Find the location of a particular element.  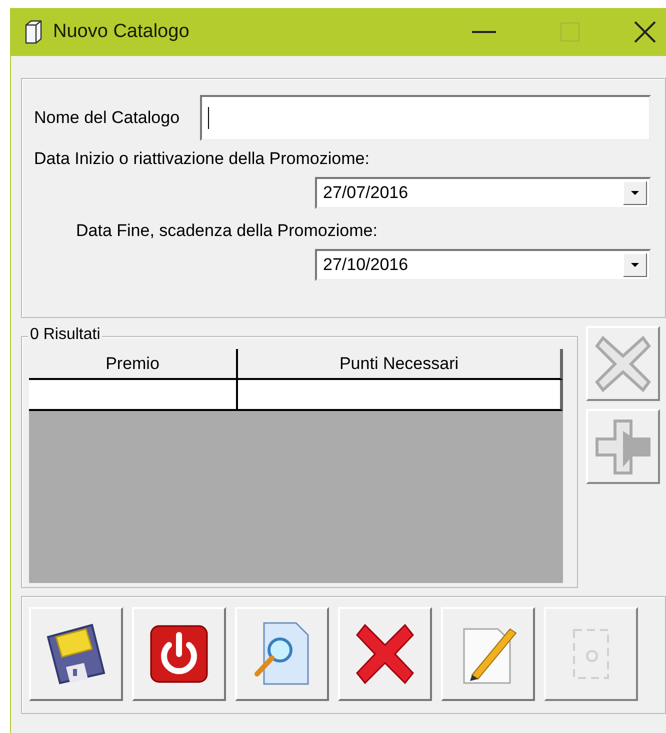

end-date-label: Data Fine, scadenza della Promoziome: is located at coordinates (227, 231).